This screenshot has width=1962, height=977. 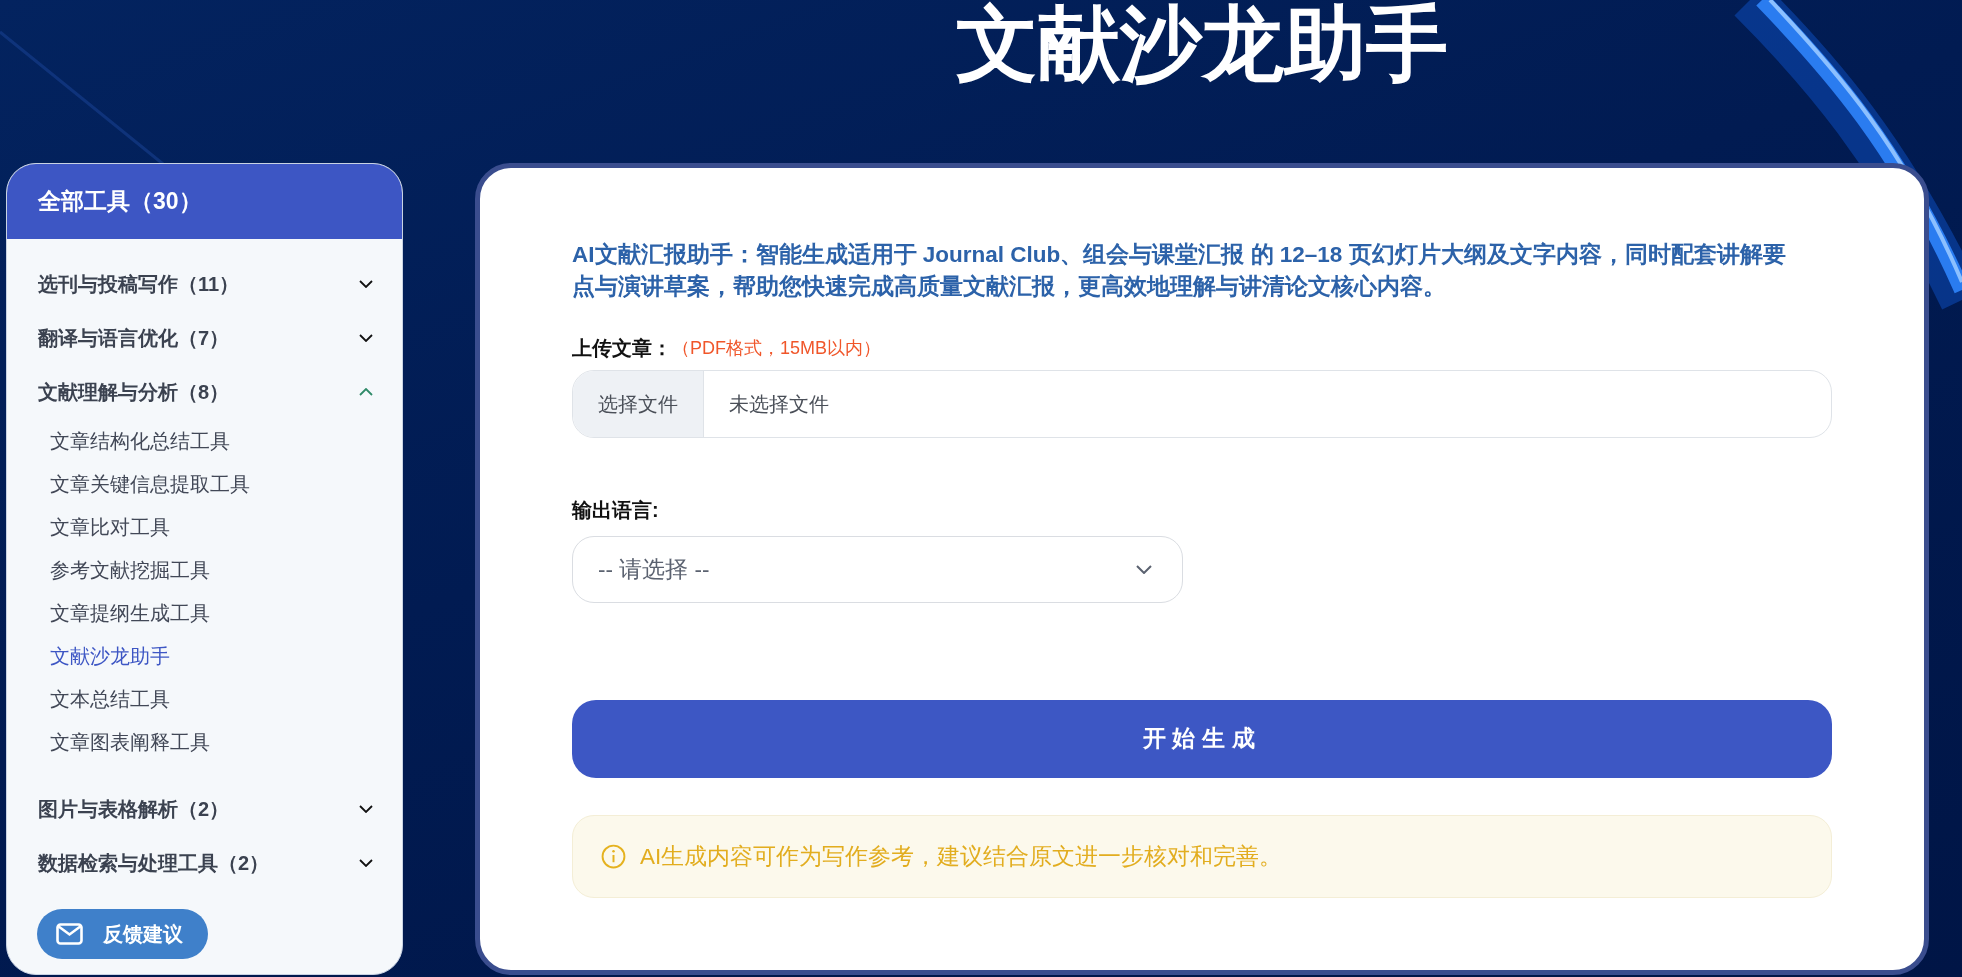 What do you see at coordinates (1202, 45) in the screenshot?
I see `page-title: 文献沙龙助手` at bounding box center [1202, 45].